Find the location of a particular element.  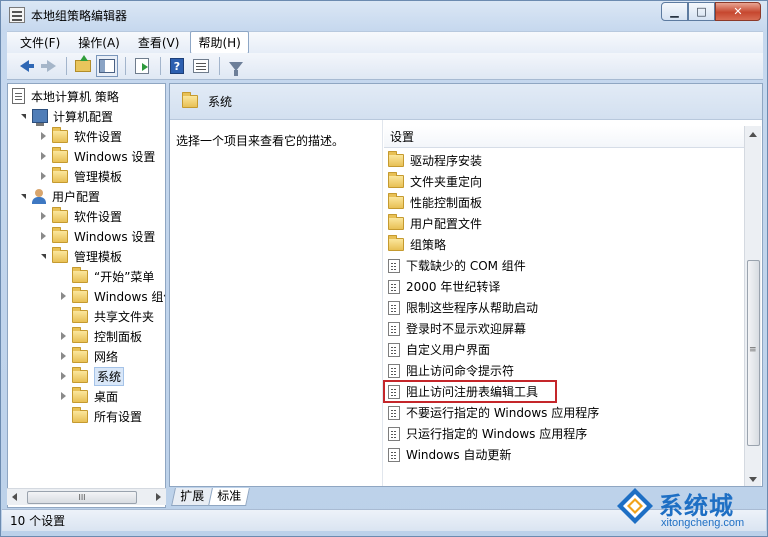

tree-label: 软件设置 is located at coordinates (98, 136).